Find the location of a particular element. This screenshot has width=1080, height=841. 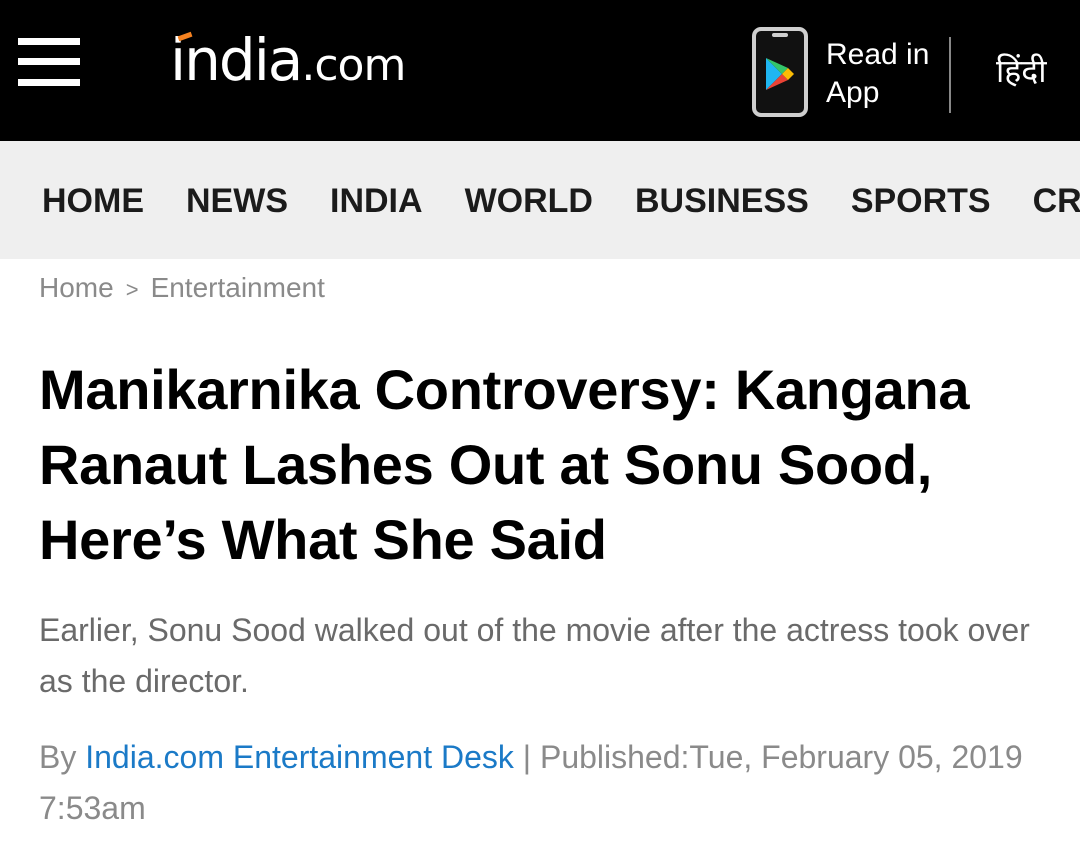

play-store-icon is located at coordinates (780, 74).